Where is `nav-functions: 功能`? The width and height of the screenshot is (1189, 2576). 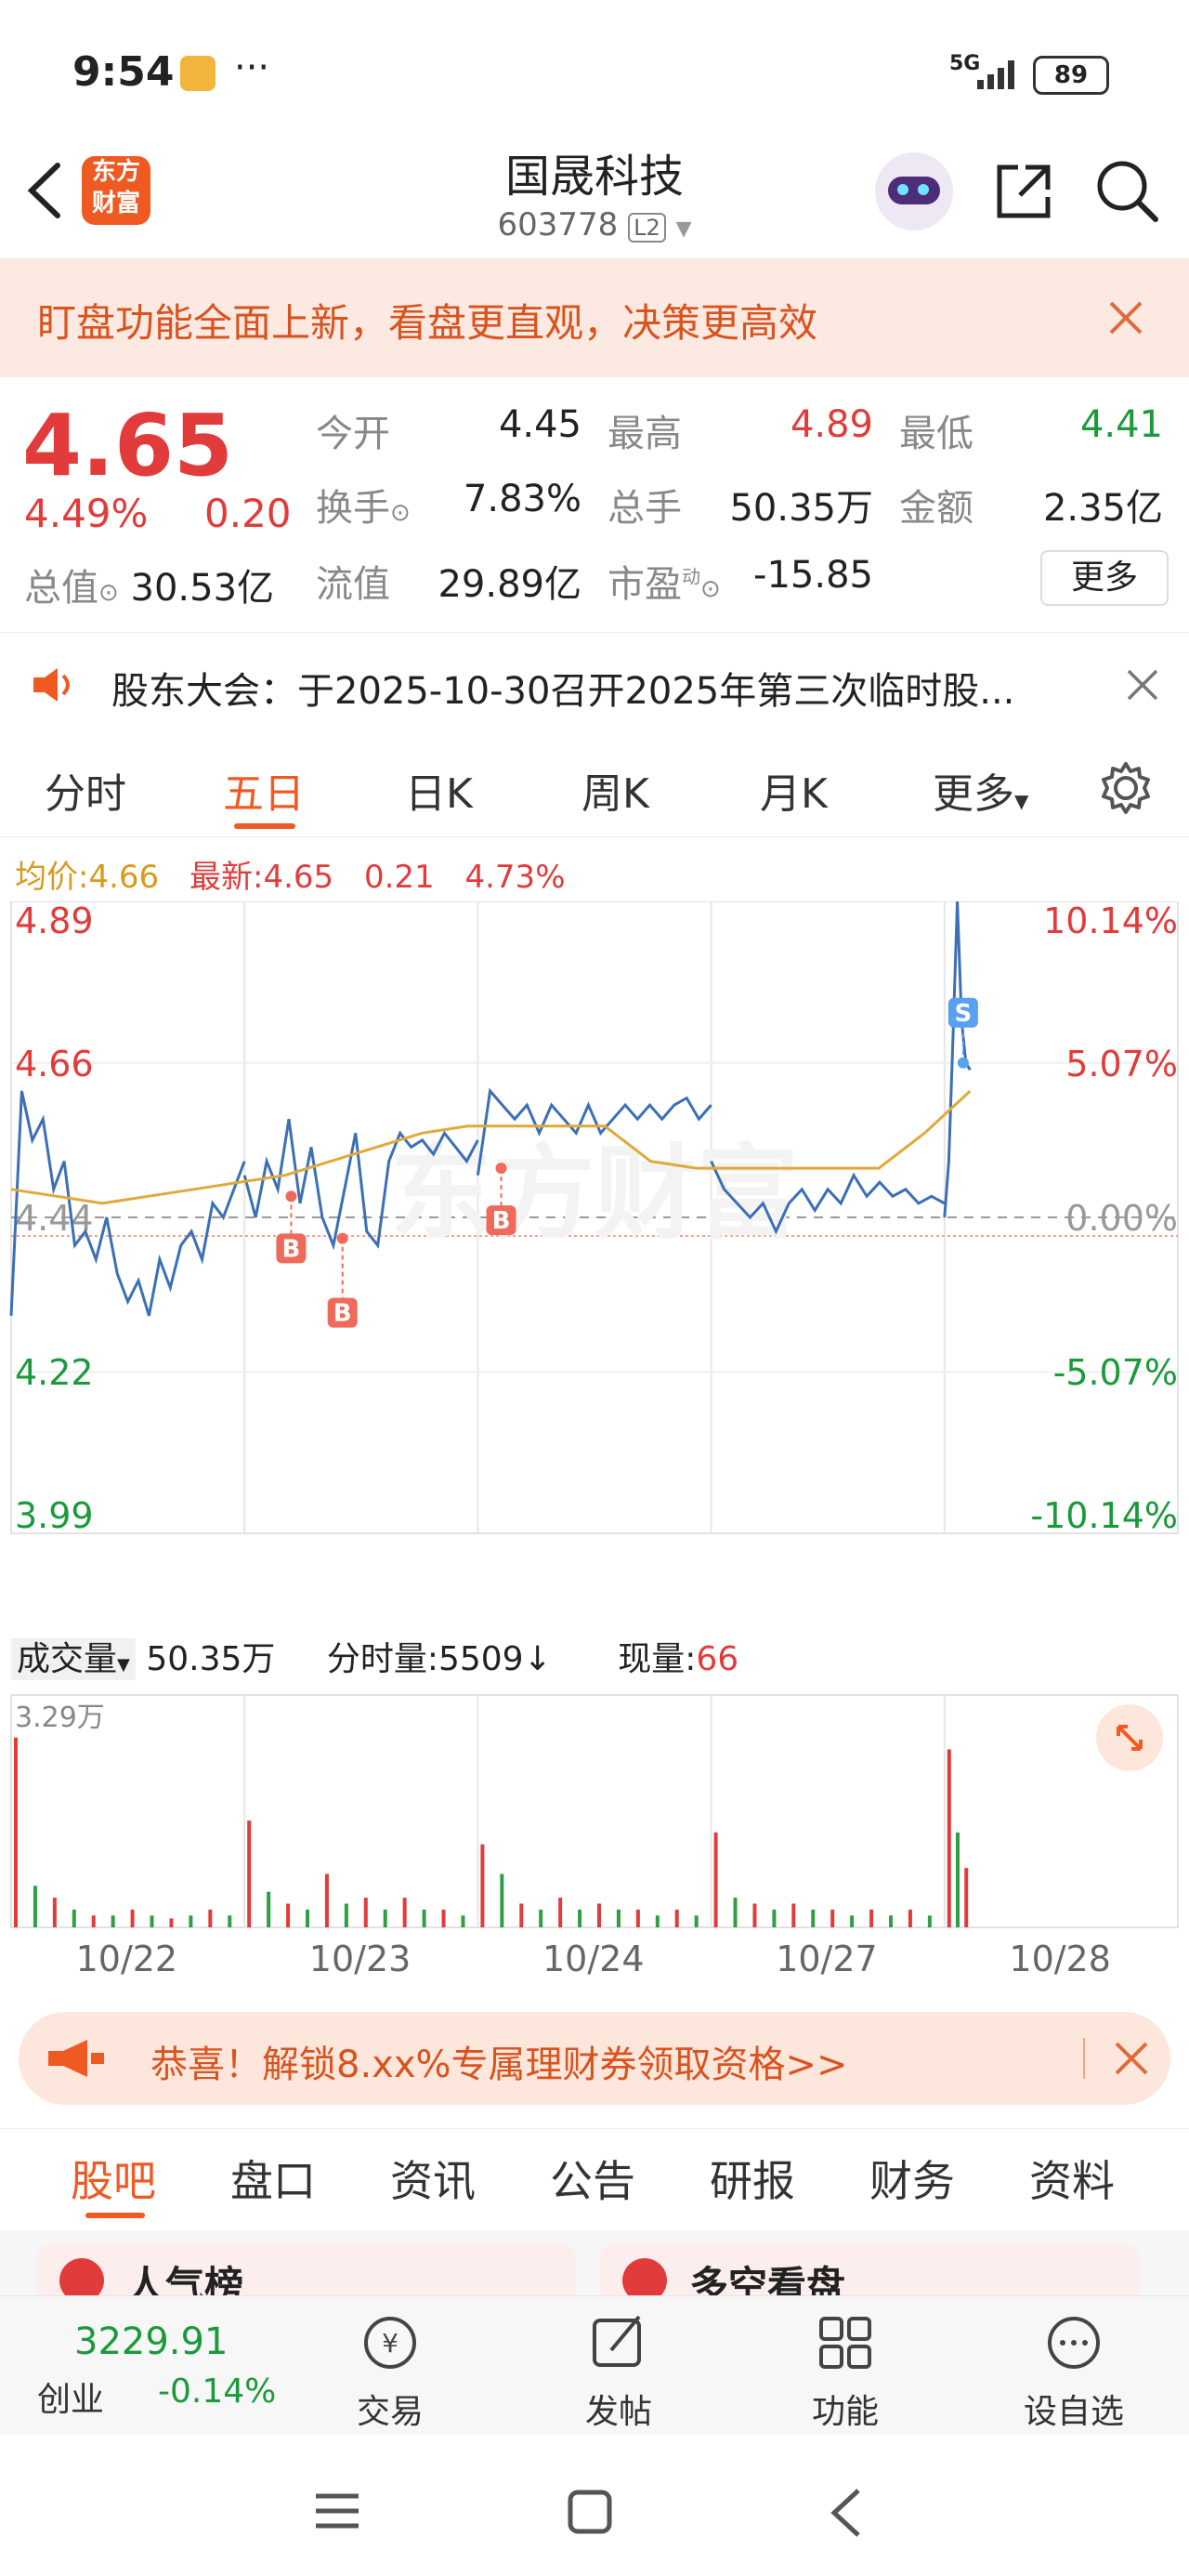 nav-functions: 功能 is located at coordinates (845, 2371).